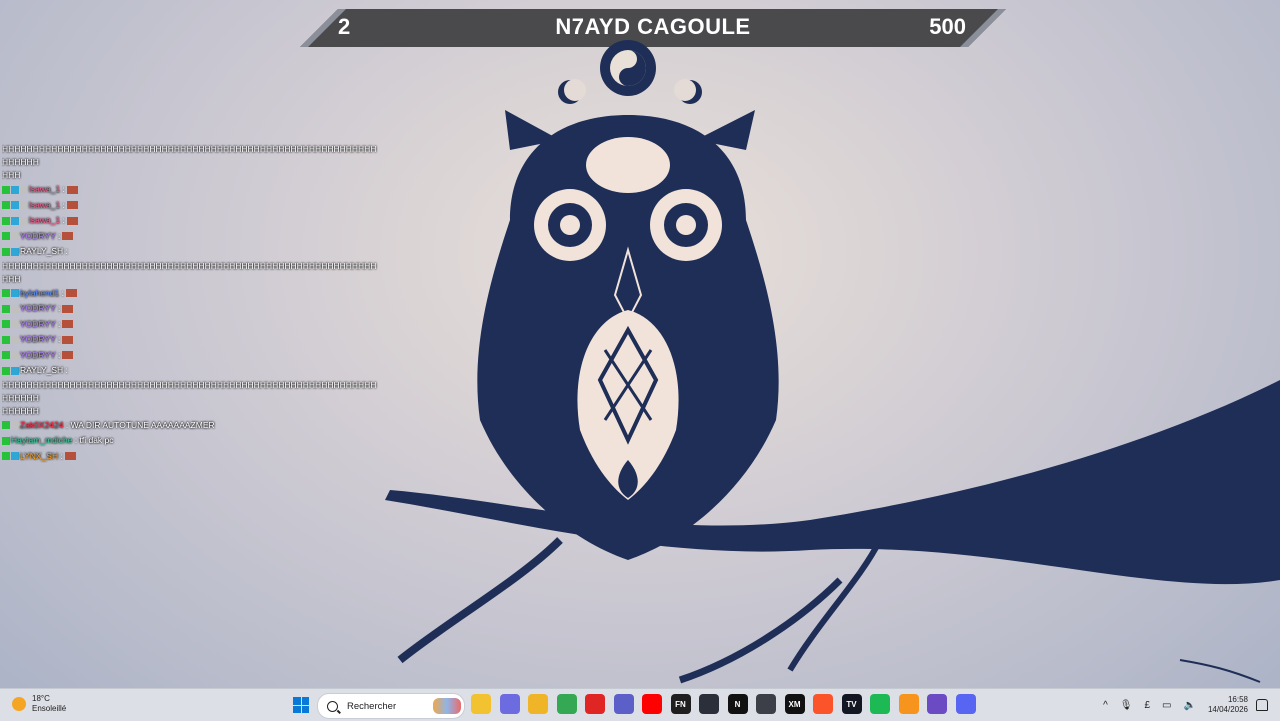 Image resolution: width=1280 pixels, height=721 pixels. Describe the element at coordinates (1237, 699) in the screenshot. I see `clock-time: 16:58` at that location.